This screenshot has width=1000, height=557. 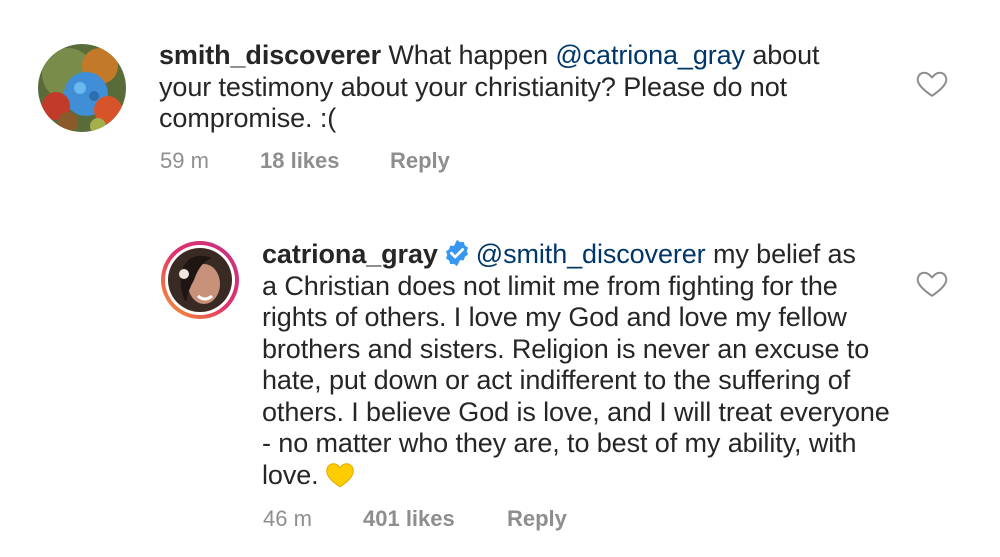 I want to click on username: catriona_gray, so click(x=350, y=254).